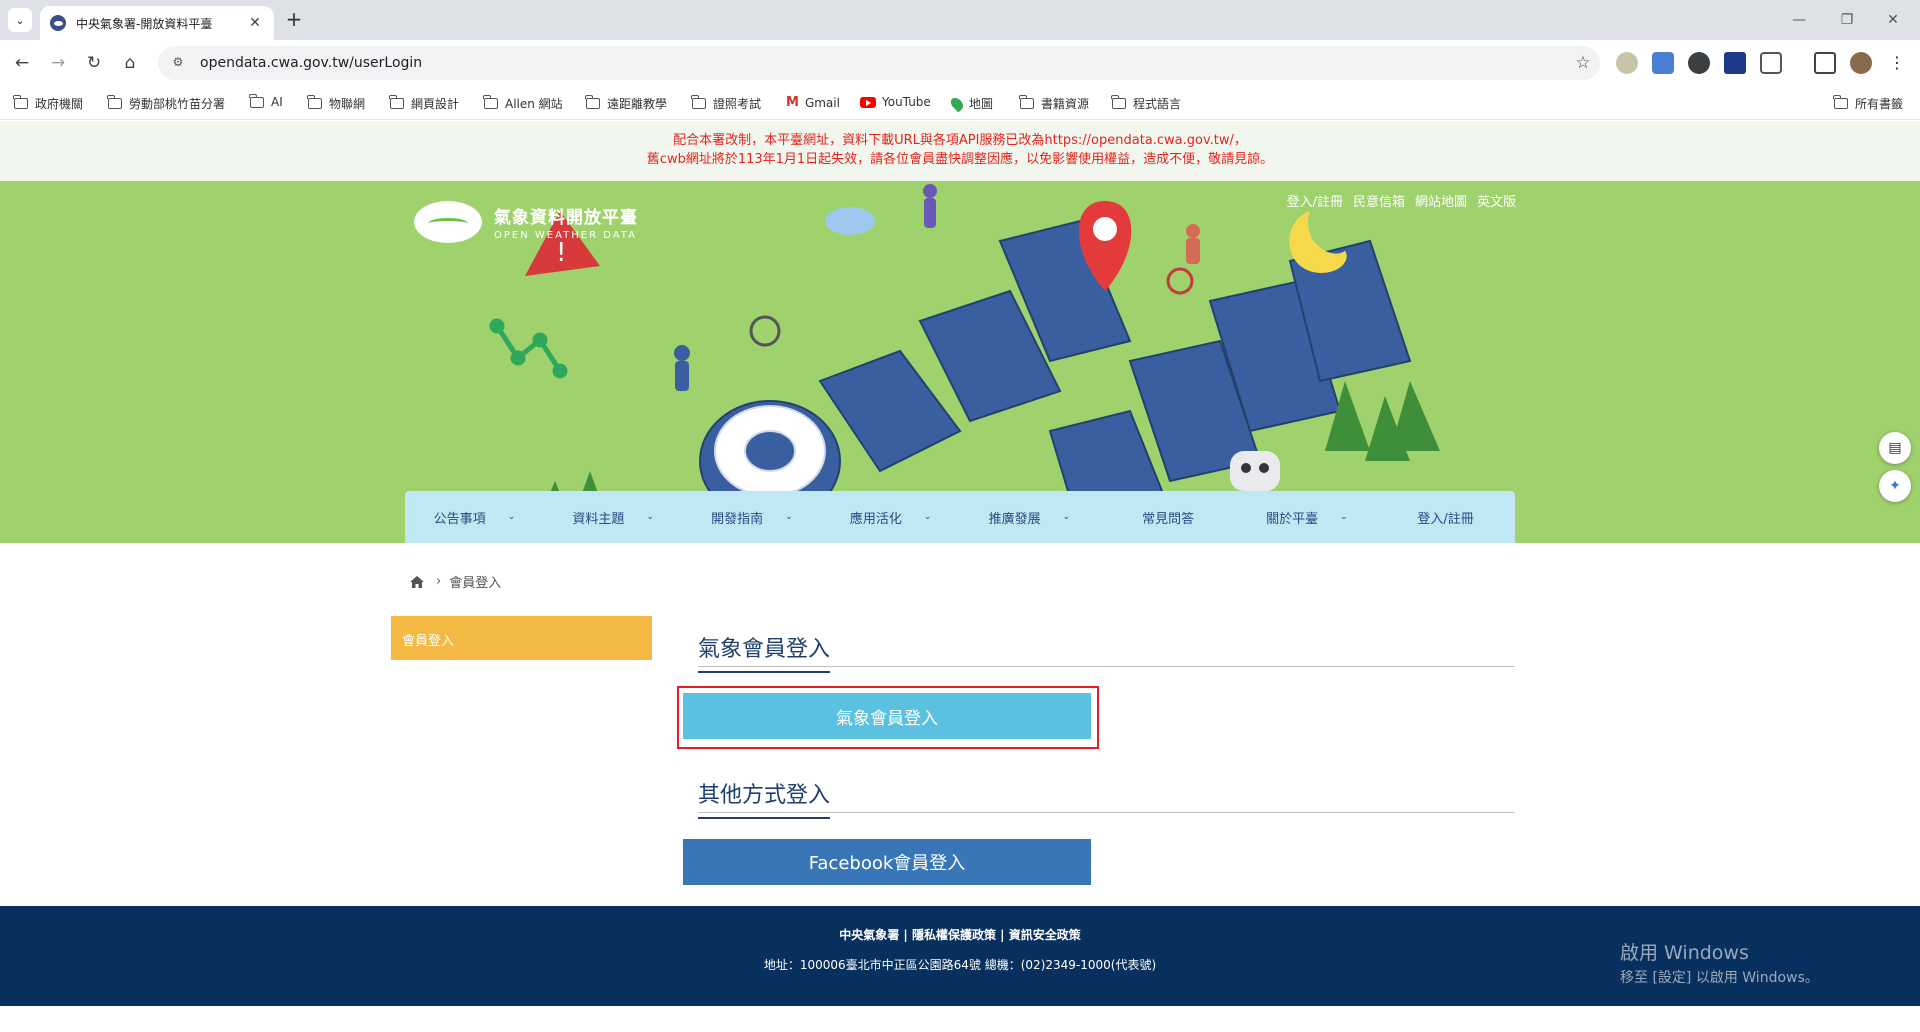 The height and width of the screenshot is (1032, 1920). Describe the element at coordinates (1825, 63) in the screenshot. I see `side-panel-icon` at that location.